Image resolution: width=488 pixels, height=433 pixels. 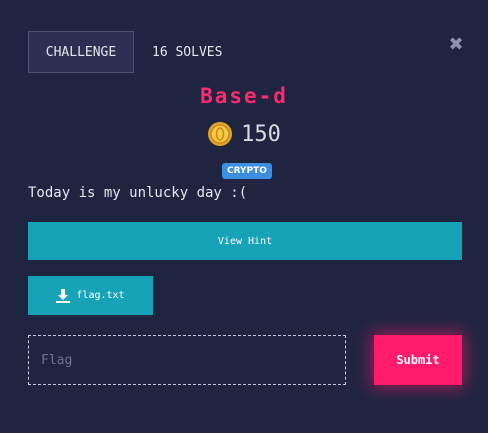 What do you see at coordinates (245, 241) in the screenshot?
I see `view-hint-button: View Hint` at bounding box center [245, 241].